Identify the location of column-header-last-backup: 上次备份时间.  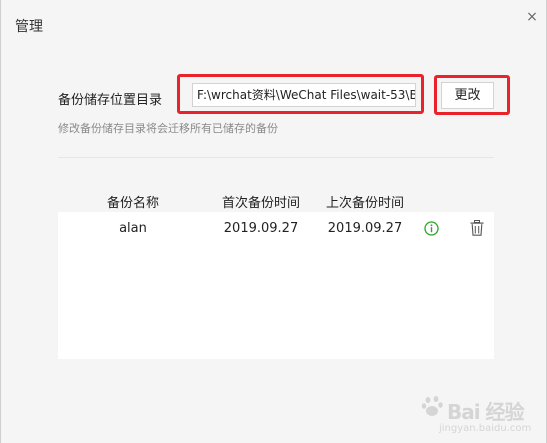
(364, 203).